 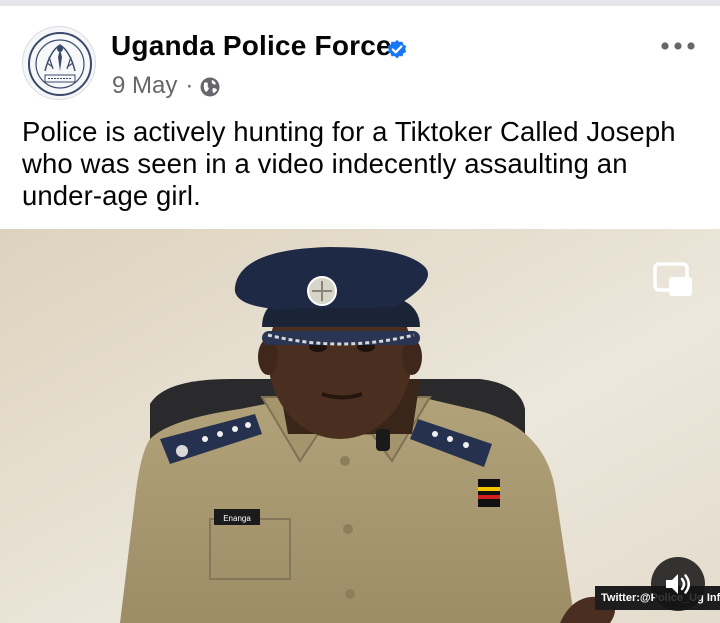 I want to click on speaker-icon, so click(x=678, y=584).